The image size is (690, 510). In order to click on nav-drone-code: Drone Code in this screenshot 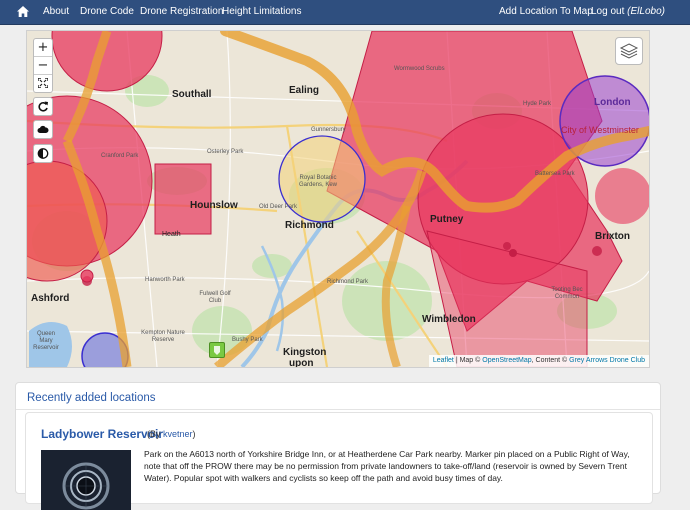, I will do `click(107, 12)`.